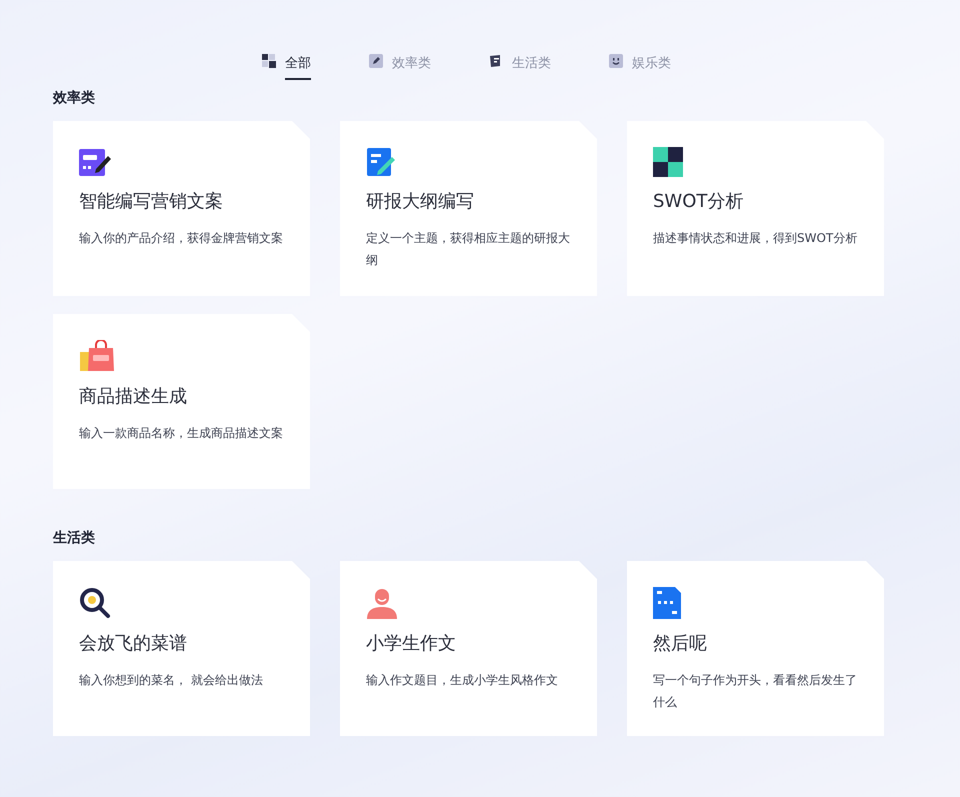 The image size is (960, 797). I want to click on quote-card-icon, so click(667, 603).